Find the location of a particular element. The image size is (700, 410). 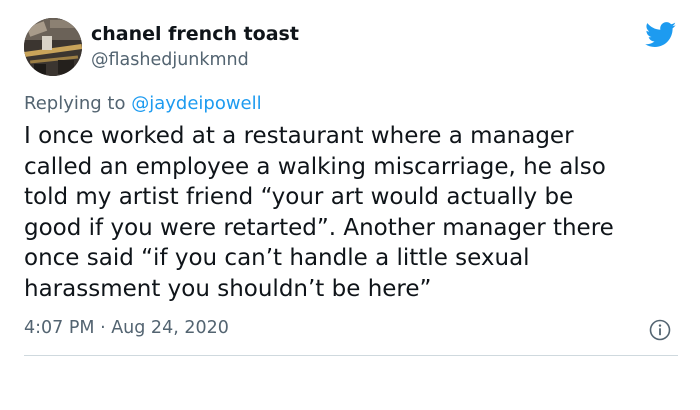

avatar is located at coordinates (53, 47).